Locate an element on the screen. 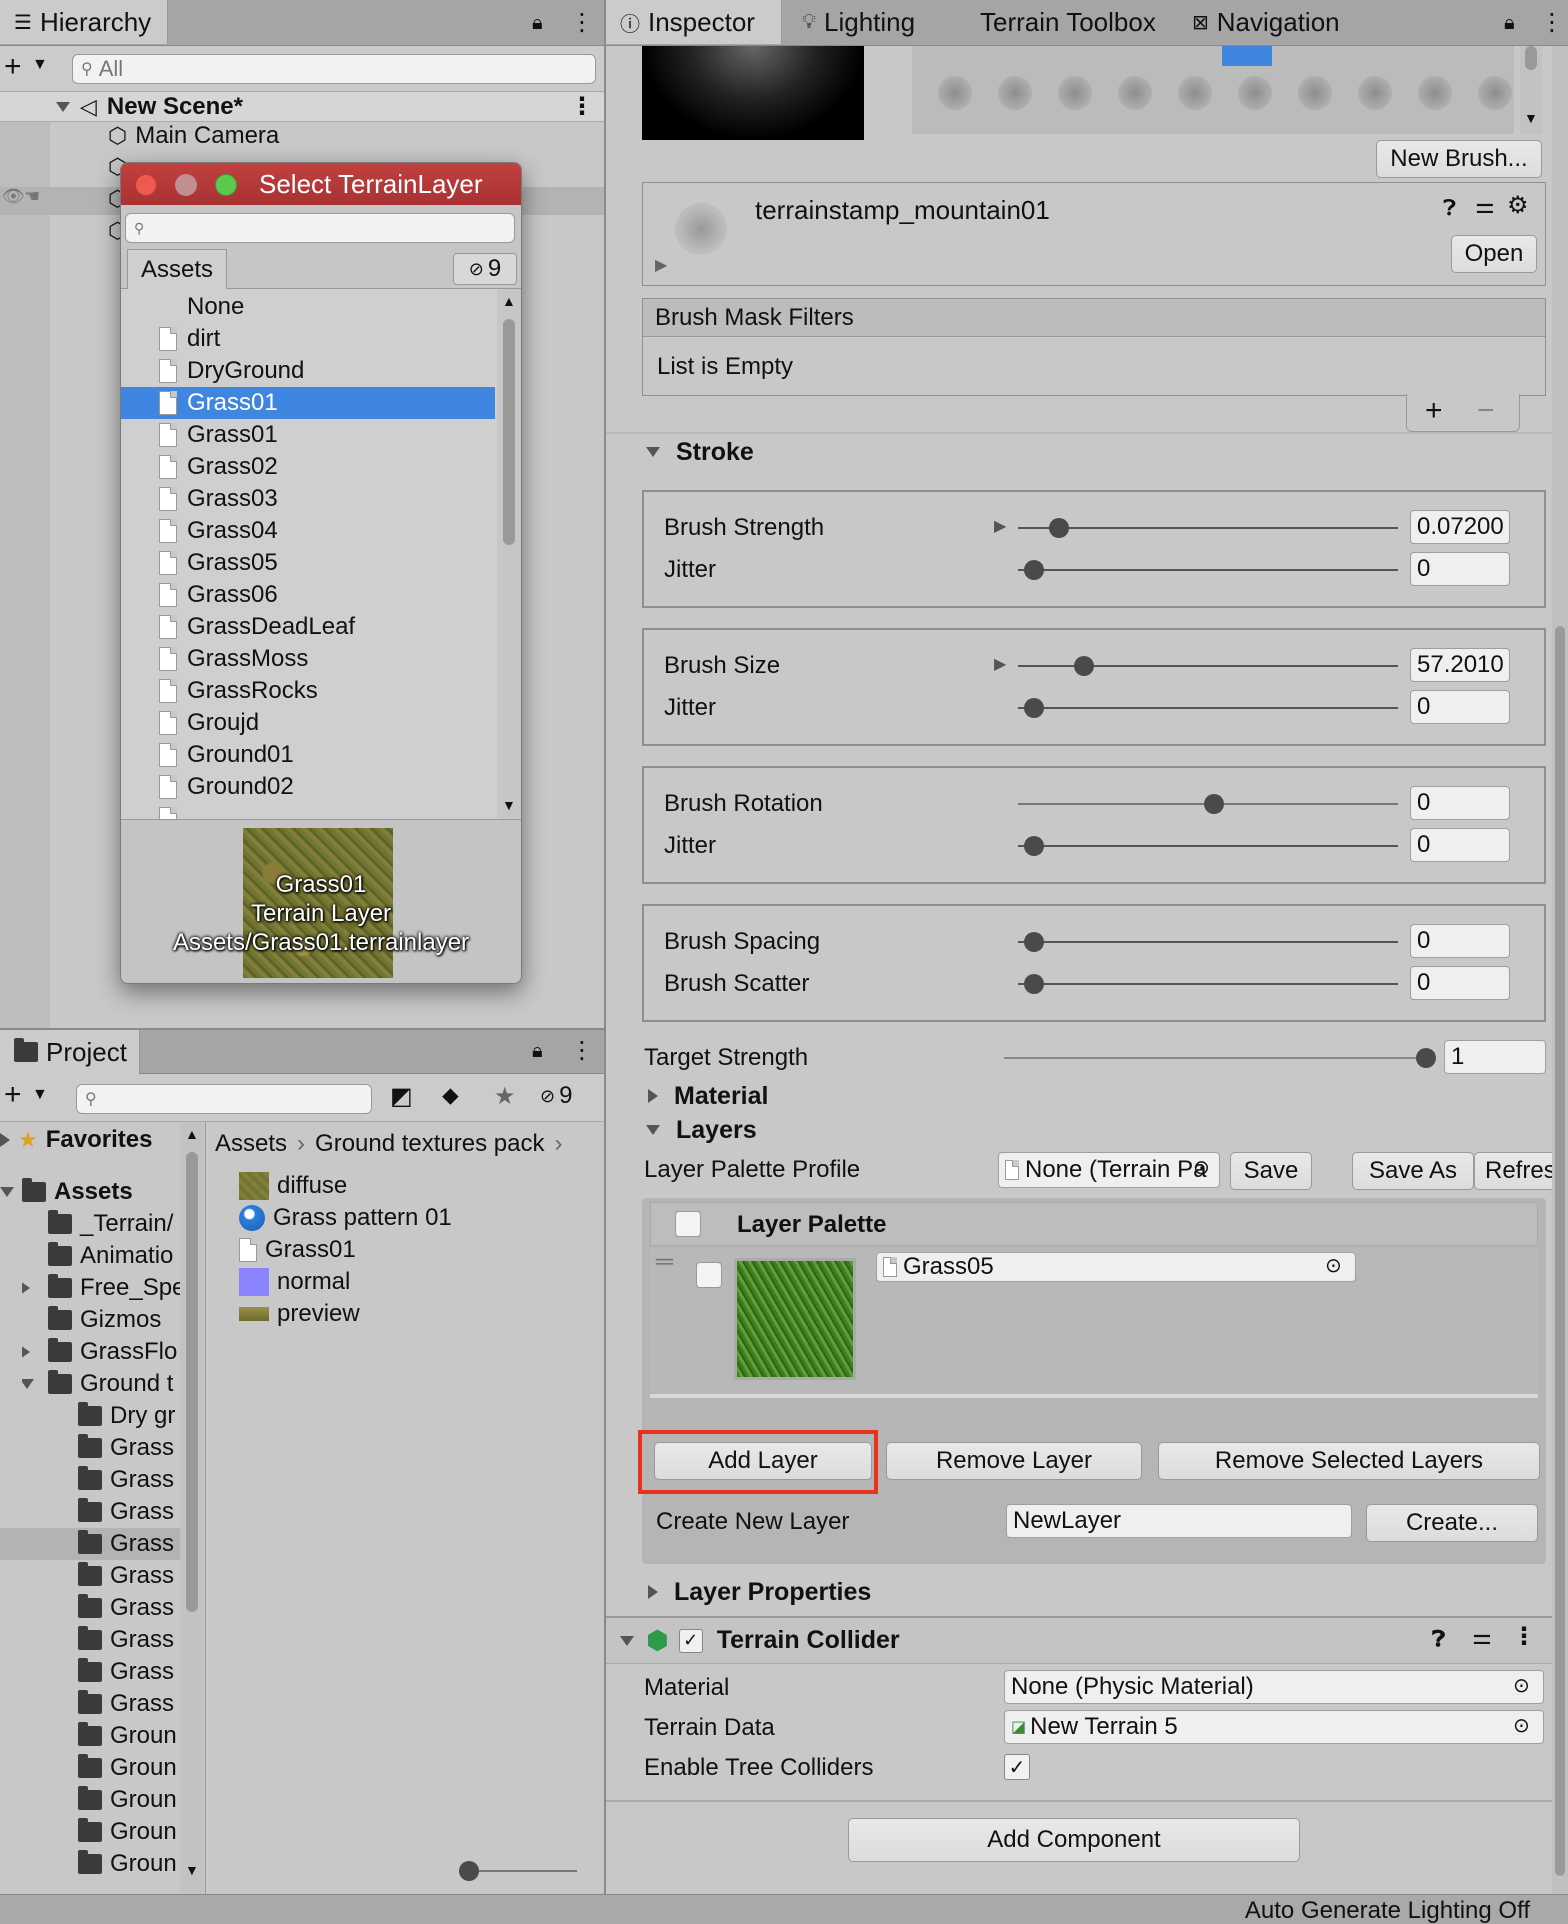 The image size is (1568, 1924). tab-lighting: 💡︎ Lighting is located at coordinates (858, 22).